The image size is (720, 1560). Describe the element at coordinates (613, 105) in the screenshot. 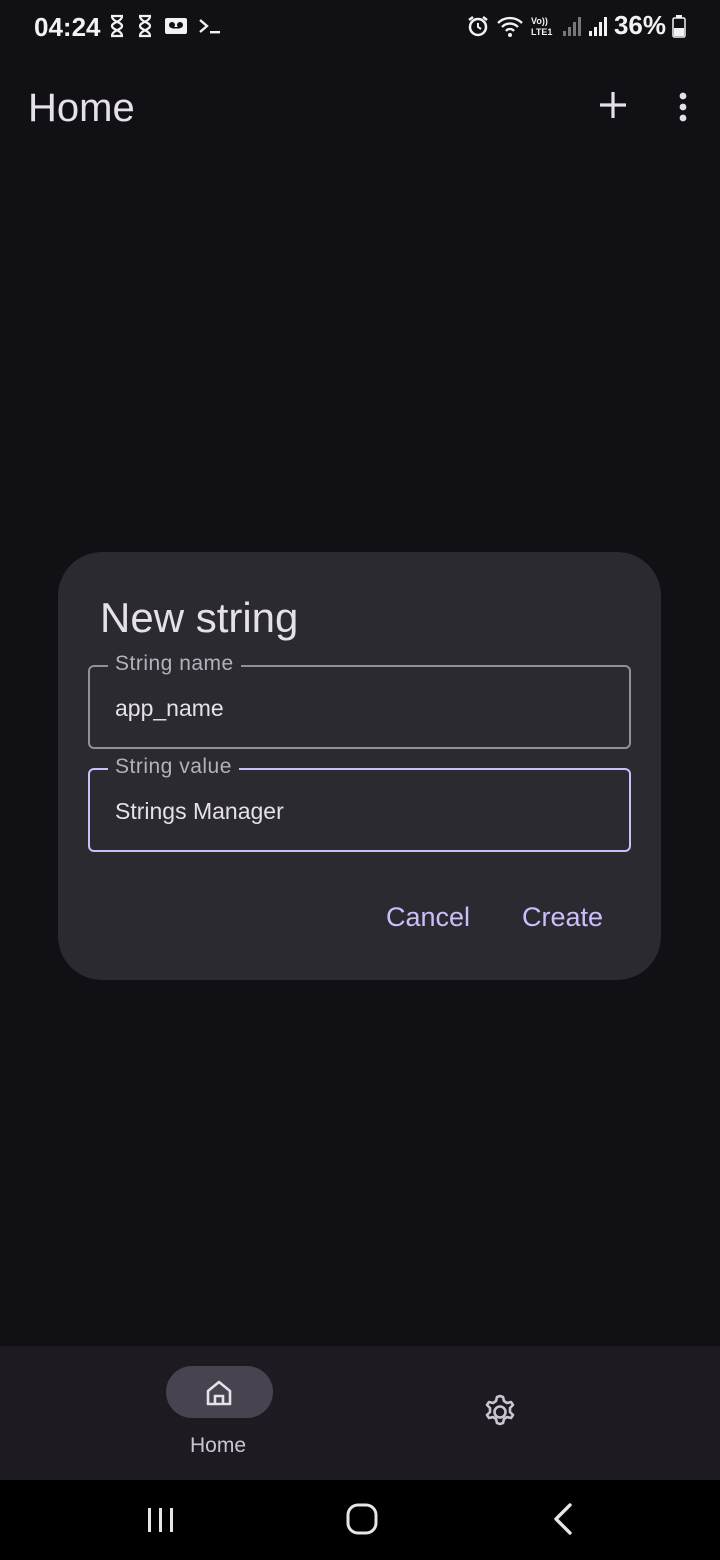

I see `add-icon` at that location.